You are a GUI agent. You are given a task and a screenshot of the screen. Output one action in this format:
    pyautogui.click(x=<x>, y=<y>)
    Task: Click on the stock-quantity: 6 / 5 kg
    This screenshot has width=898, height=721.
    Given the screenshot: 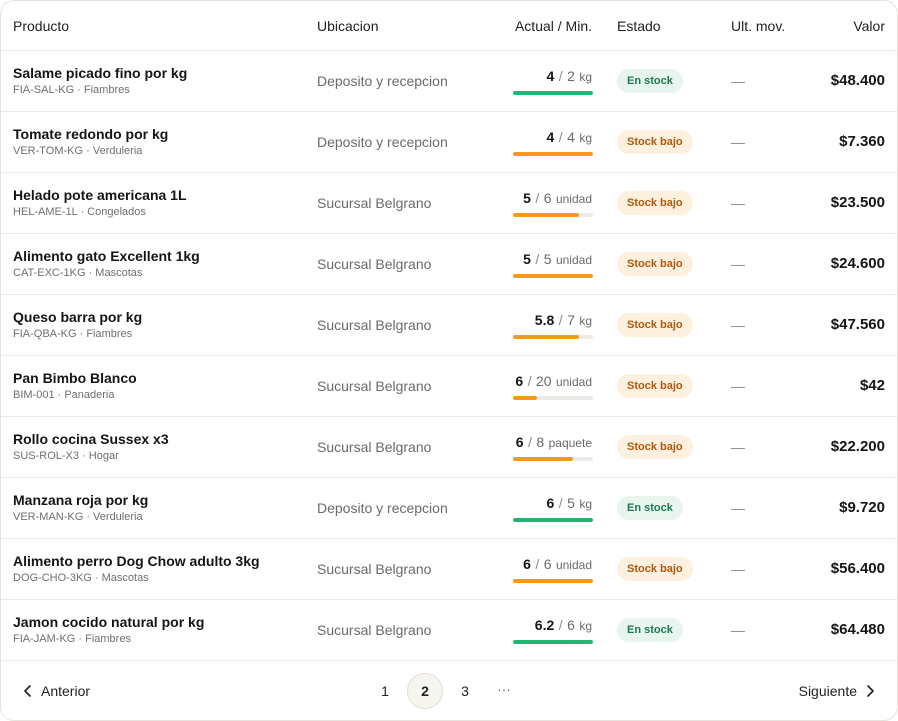 What is the action you would take?
    pyautogui.click(x=569, y=504)
    